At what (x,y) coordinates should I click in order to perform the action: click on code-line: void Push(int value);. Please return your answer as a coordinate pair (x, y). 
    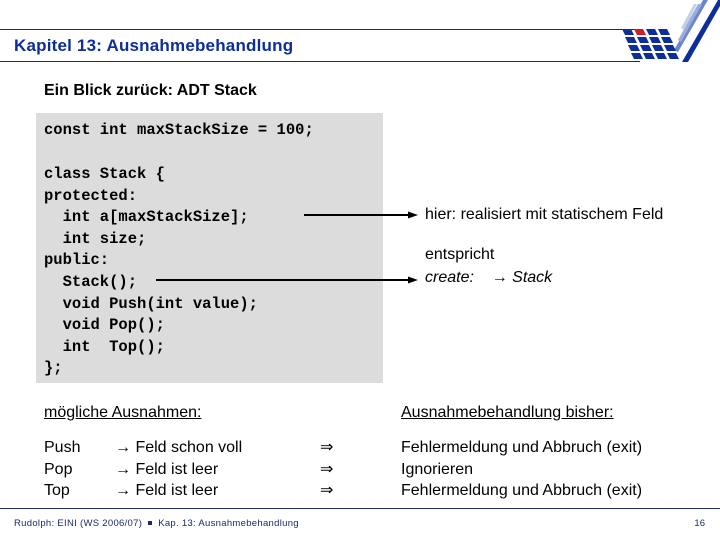
    Looking at the image, I should click on (151, 303).